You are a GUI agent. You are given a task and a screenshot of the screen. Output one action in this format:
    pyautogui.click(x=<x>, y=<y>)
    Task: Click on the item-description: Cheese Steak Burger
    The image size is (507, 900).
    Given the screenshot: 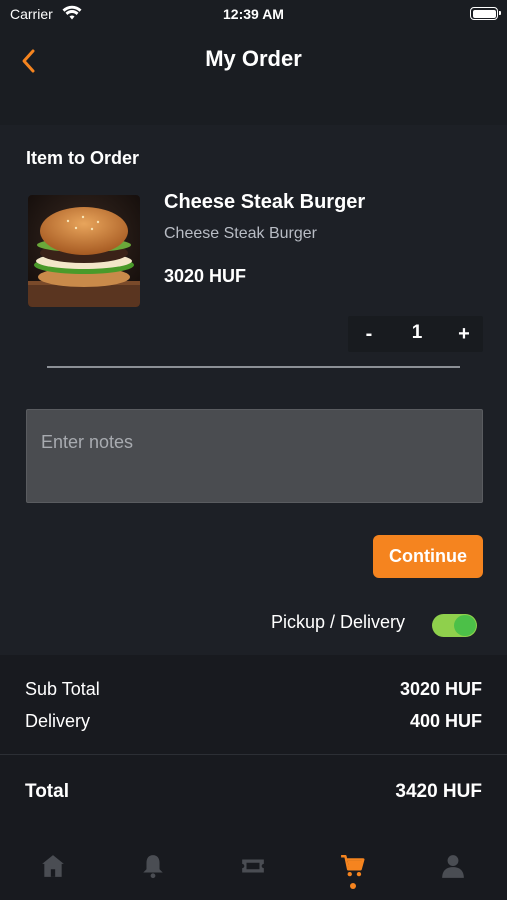 What is the action you would take?
    pyautogui.click(x=240, y=233)
    